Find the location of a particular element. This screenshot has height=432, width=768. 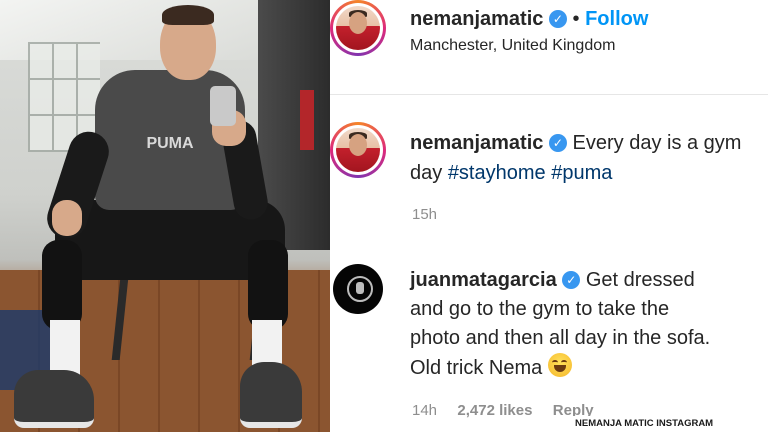

header-title-row: nemanjamatic ✓ • Follow is located at coordinates (529, 19).